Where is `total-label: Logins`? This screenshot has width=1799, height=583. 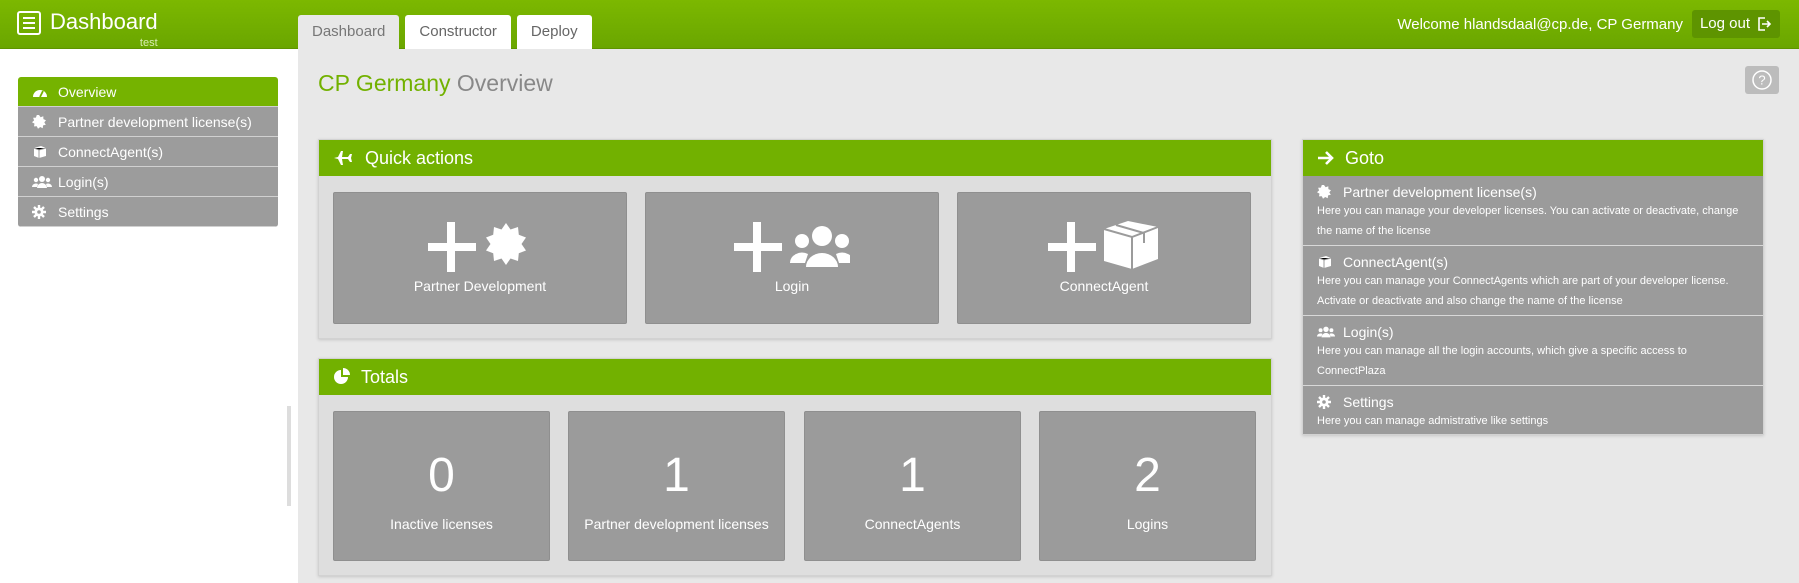 total-label: Logins is located at coordinates (1147, 524).